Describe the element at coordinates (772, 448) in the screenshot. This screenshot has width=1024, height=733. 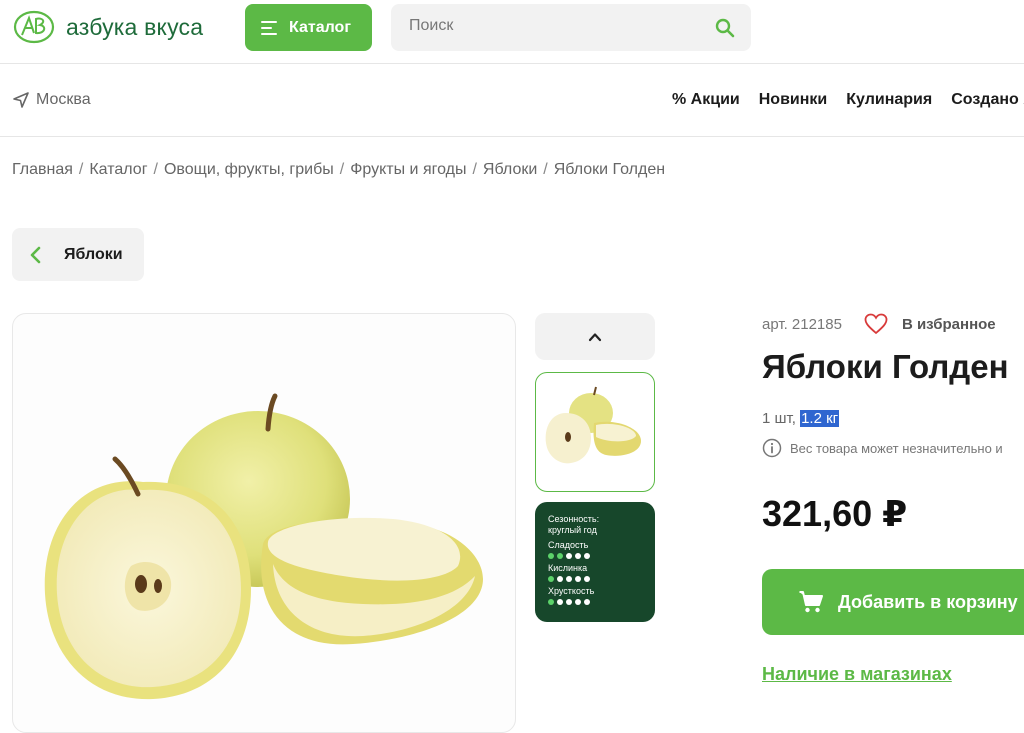
I see `info-icon` at that location.